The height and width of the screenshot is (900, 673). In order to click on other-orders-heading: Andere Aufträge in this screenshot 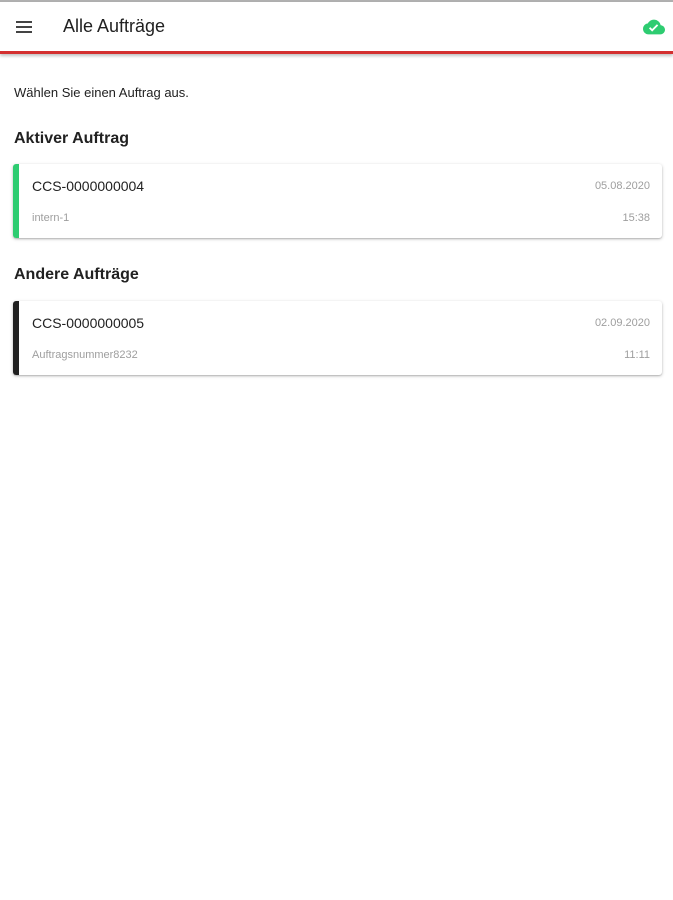, I will do `click(76, 274)`.